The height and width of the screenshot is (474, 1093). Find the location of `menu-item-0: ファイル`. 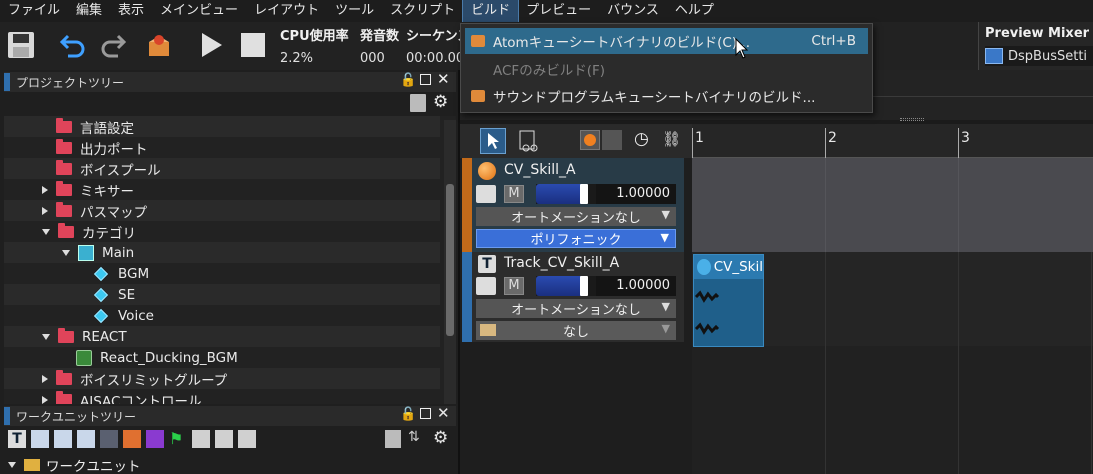

menu-item-0: ファイル is located at coordinates (34, 11).